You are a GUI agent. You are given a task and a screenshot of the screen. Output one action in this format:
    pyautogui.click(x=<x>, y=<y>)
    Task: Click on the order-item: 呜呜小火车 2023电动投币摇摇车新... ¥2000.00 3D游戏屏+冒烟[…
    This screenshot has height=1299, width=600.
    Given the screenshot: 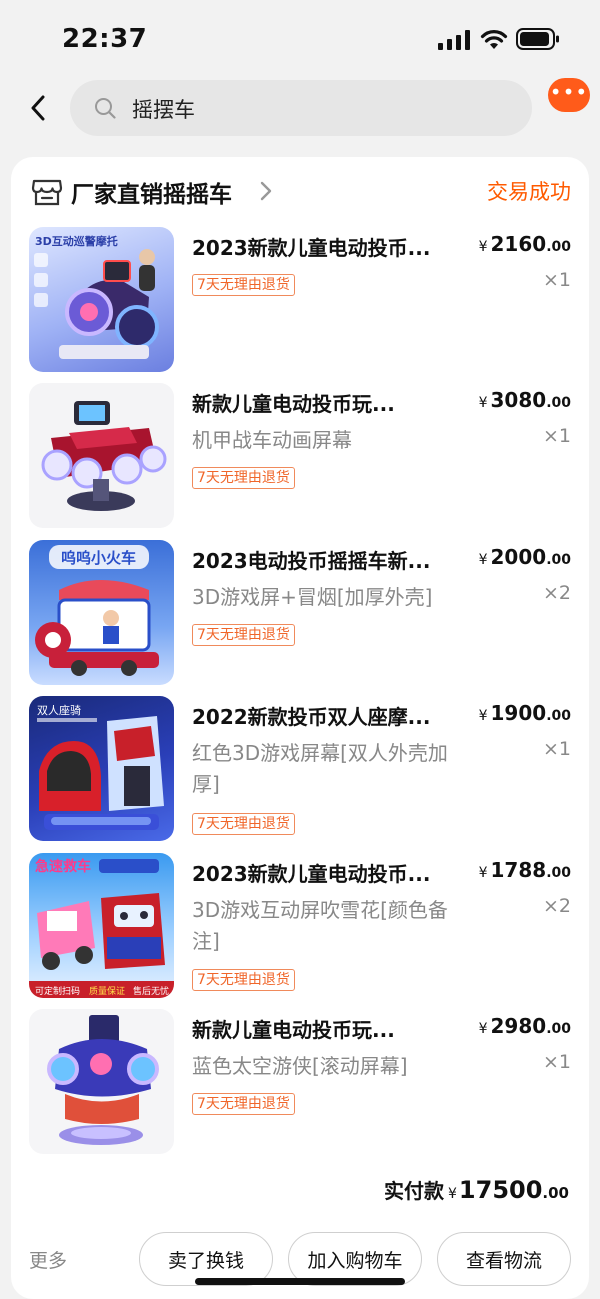 What is the action you would take?
    pyautogui.click(x=300, y=613)
    